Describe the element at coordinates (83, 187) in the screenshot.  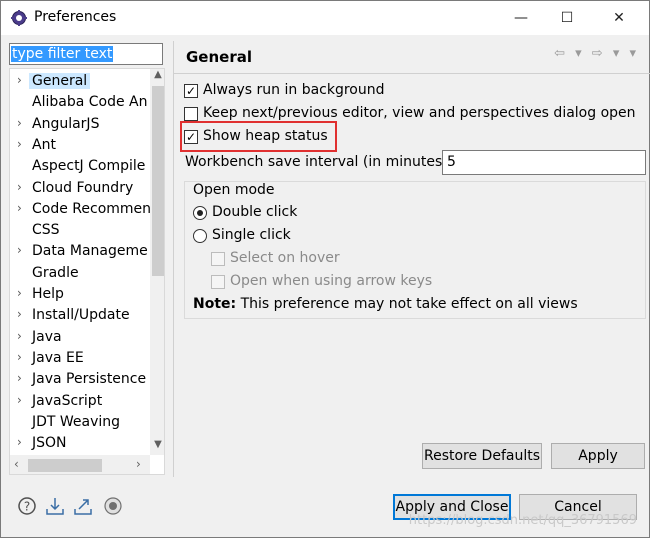
I see `tree-item-label: Cloud Foundry` at that location.